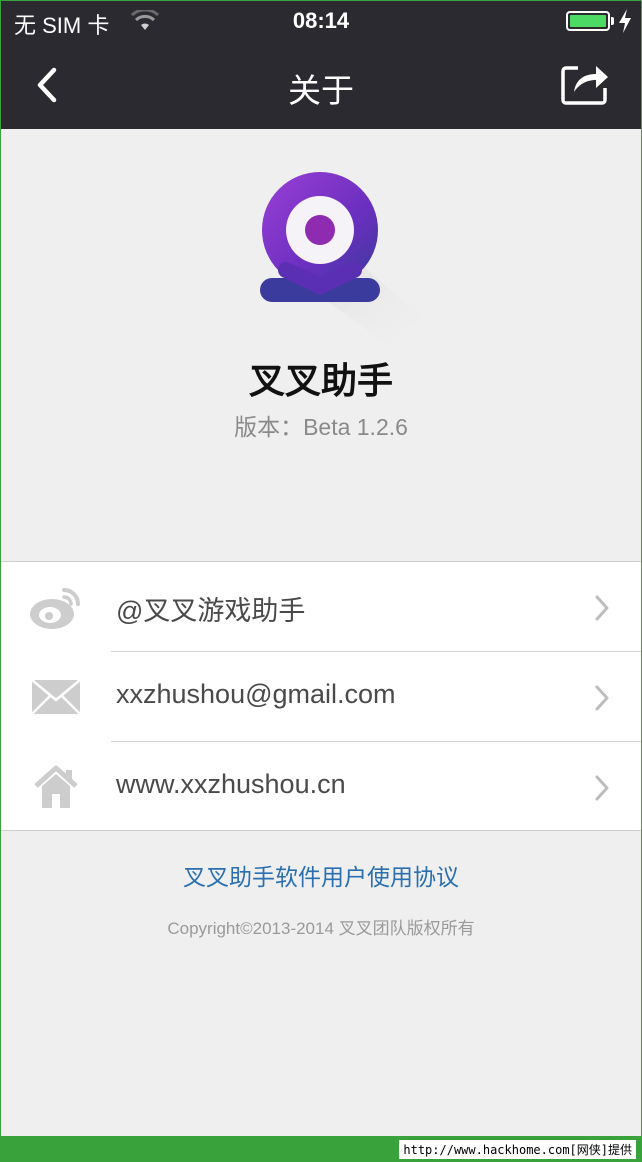  I want to click on battery-level, so click(588, 21).